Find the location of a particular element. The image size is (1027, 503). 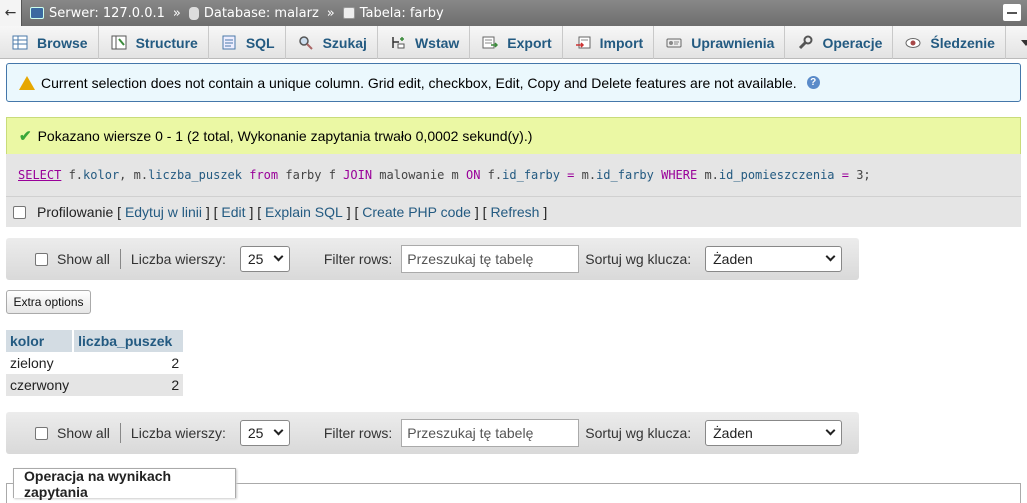

tab-export: Export is located at coordinates (516, 42).